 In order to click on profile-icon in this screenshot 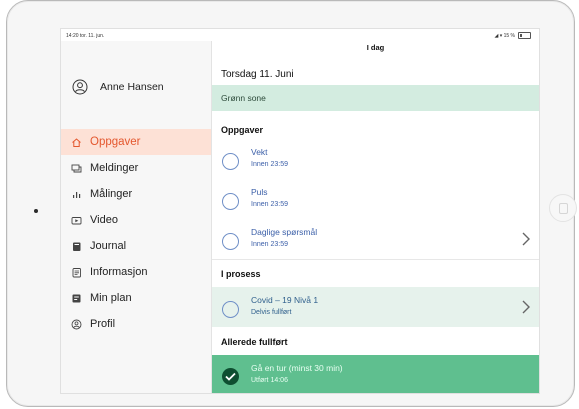, I will do `click(76, 324)`.